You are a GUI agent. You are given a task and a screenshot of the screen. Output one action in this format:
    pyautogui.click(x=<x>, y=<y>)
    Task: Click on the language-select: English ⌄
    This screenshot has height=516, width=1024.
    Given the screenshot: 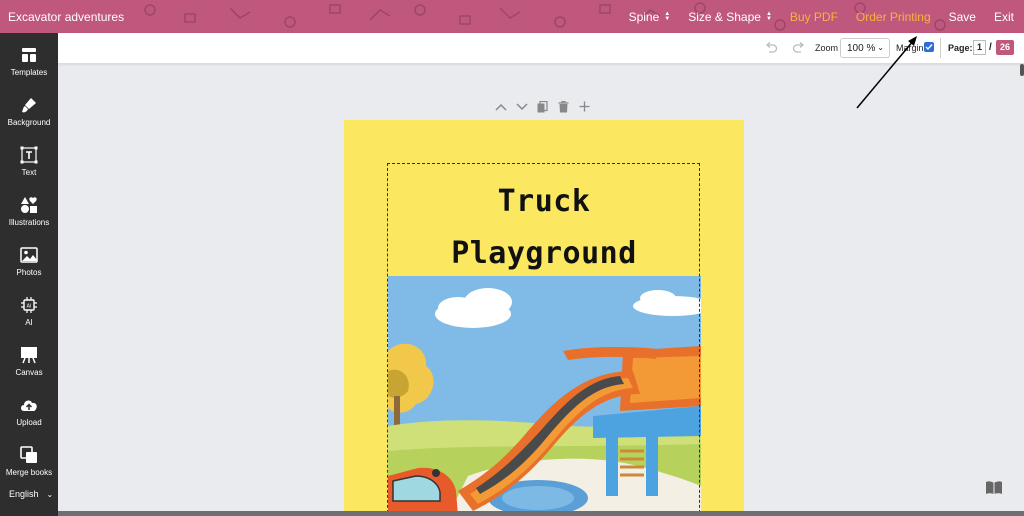 What is the action you would take?
    pyautogui.click(x=31, y=494)
    